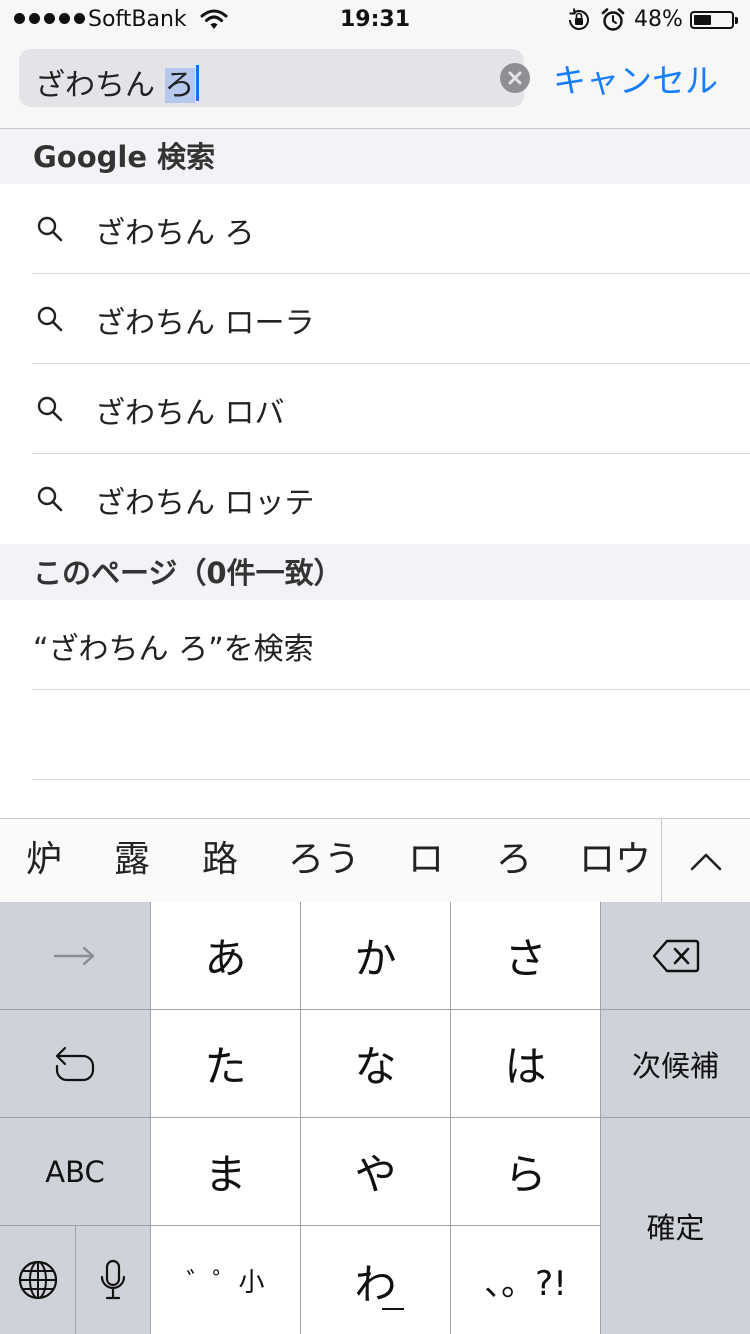 This screenshot has width=750, height=1334. What do you see at coordinates (375, 156) in the screenshot?
I see `section-header-google-search: Google 検索` at bounding box center [375, 156].